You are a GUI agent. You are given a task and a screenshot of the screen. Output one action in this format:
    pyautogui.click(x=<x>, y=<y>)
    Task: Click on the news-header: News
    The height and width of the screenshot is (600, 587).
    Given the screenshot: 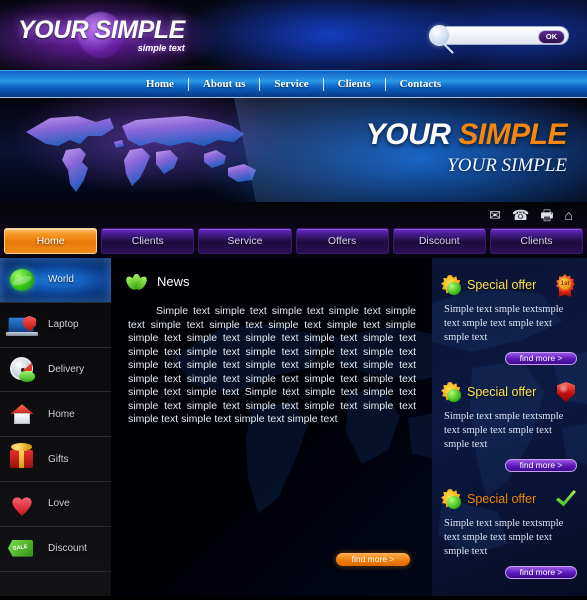 What is the action you would take?
    pyautogui.click(x=272, y=275)
    